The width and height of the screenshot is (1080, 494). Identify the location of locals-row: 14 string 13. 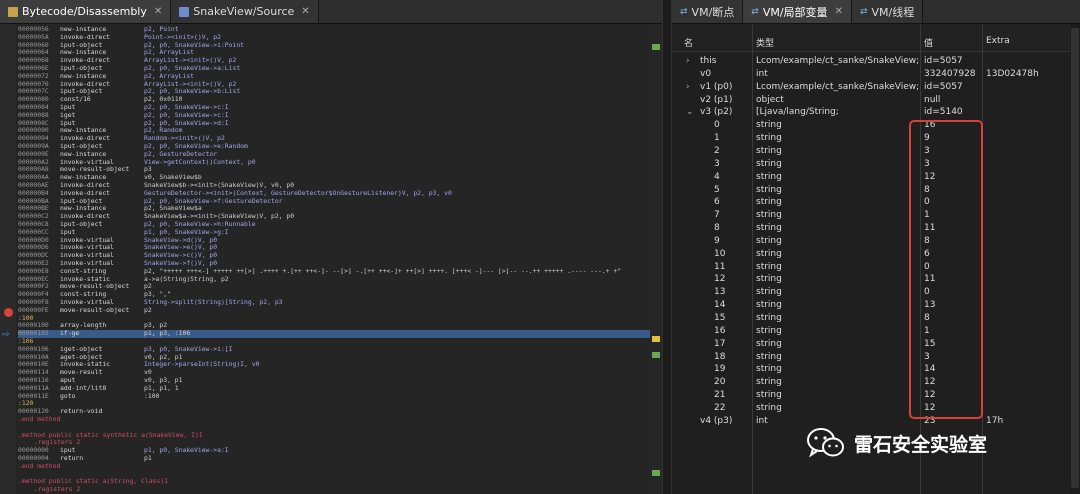
(871, 305).